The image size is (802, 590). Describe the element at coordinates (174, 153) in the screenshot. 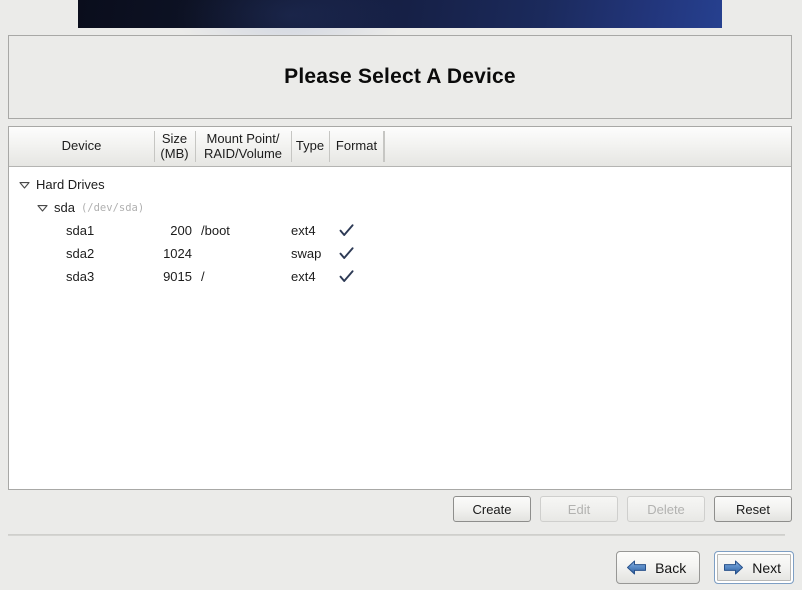

I see `column-header-size-line2: (MB)` at that location.